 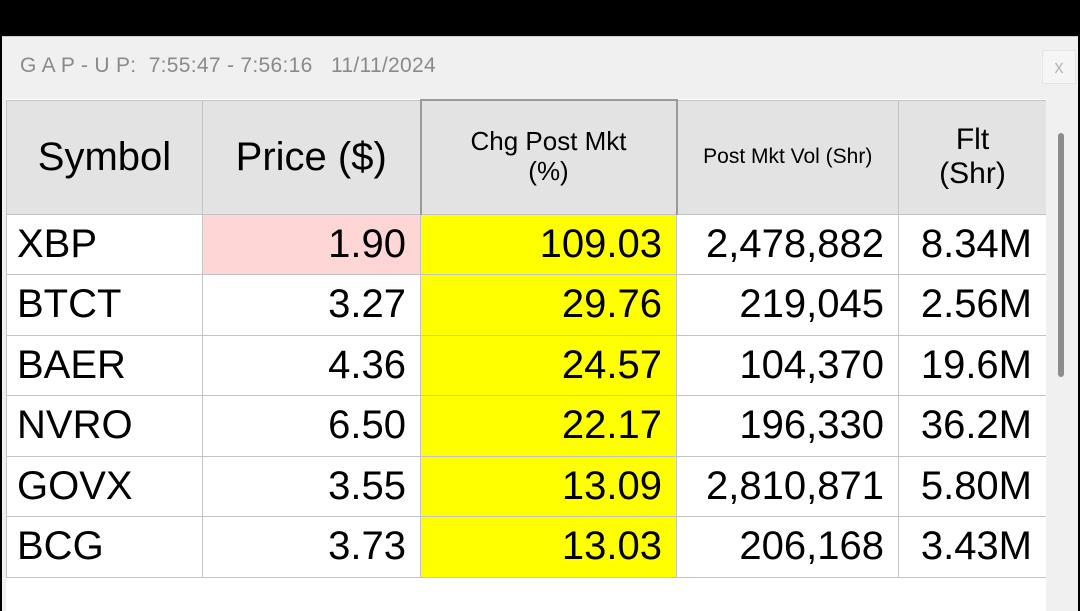 What do you see at coordinates (311, 547) in the screenshot?
I see `cell-price: 3.73` at bounding box center [311, 547].